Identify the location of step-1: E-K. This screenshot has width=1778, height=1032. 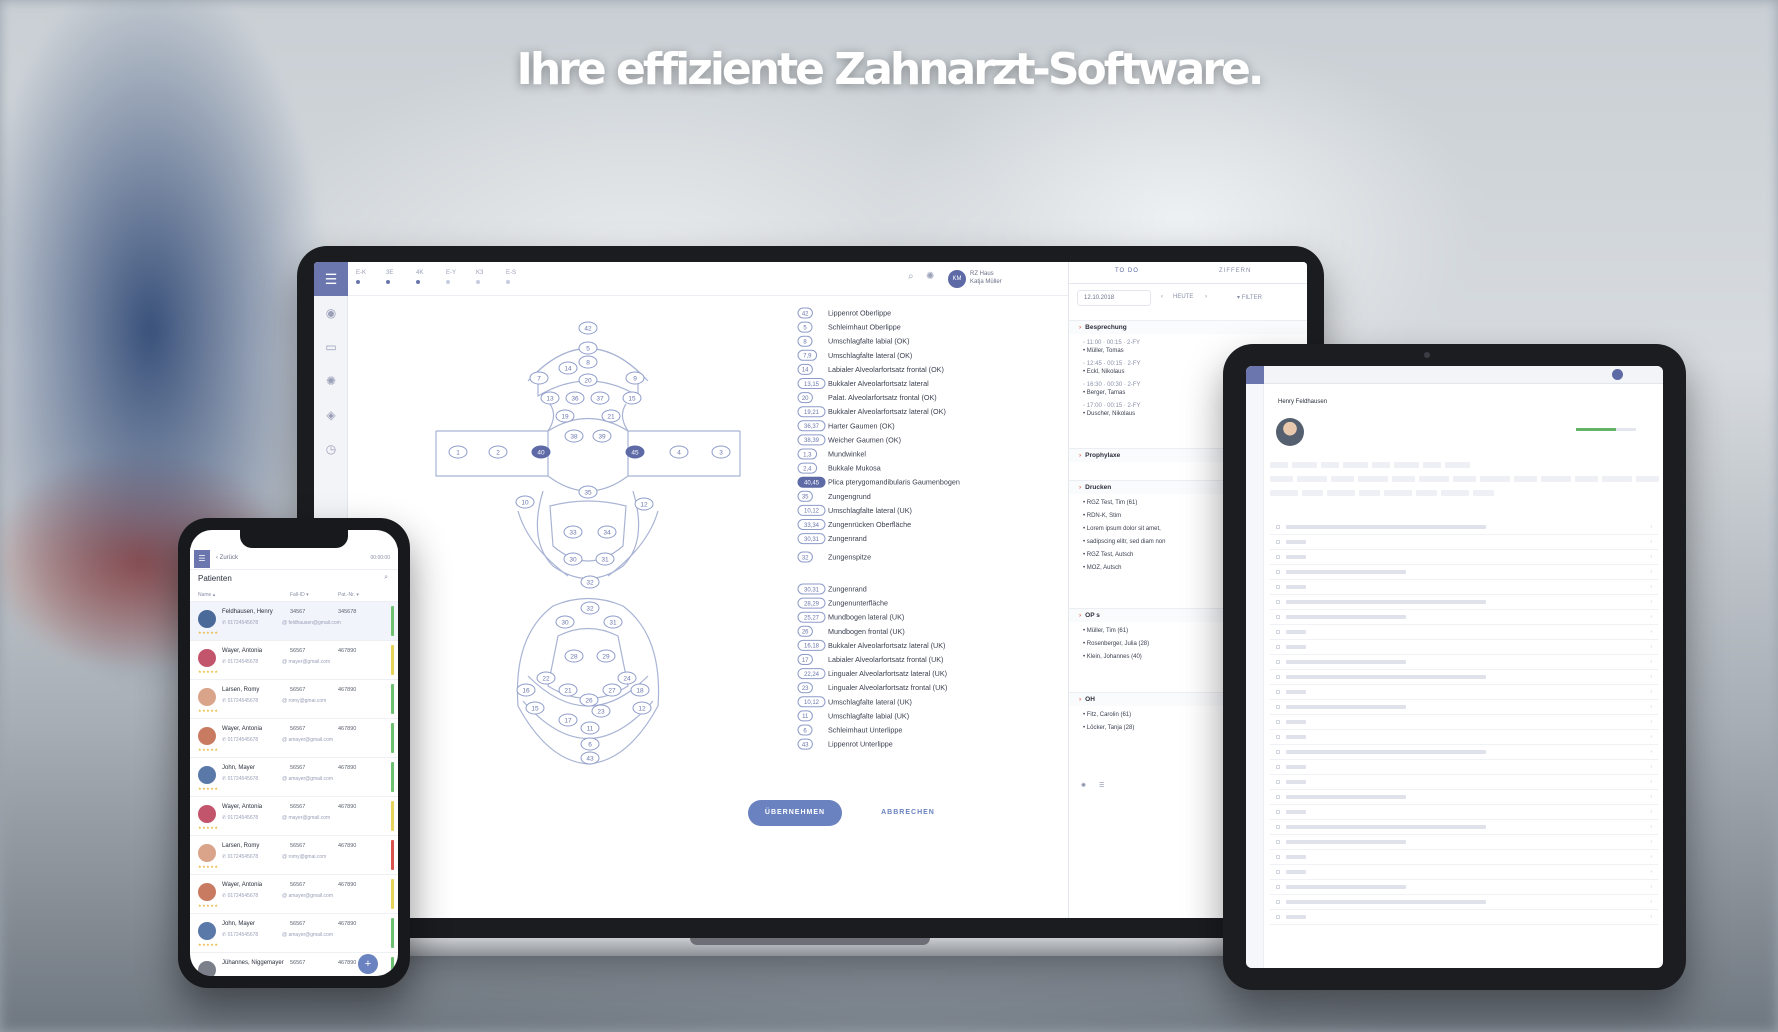
(361, 277).